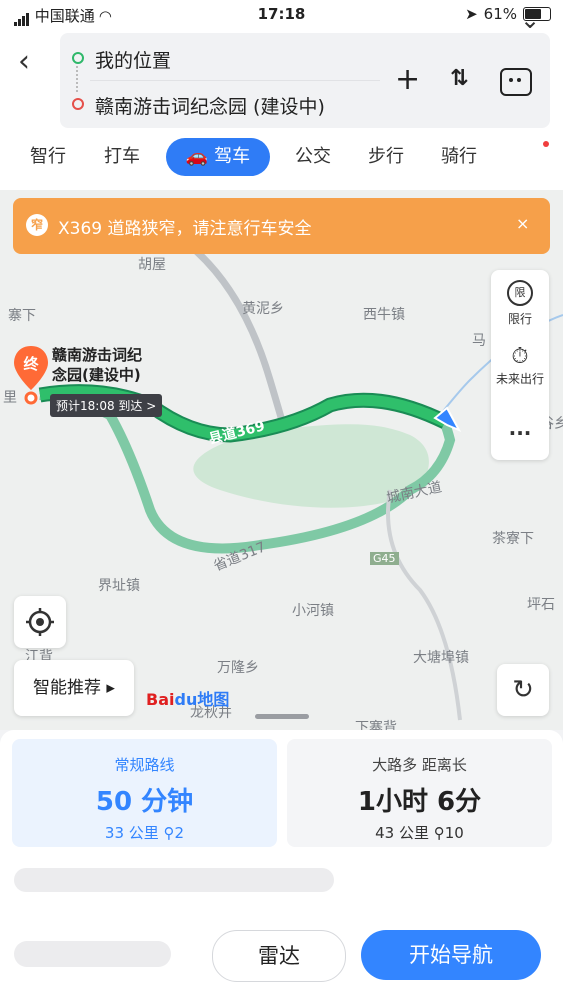 Image resolution: width=563 pixels, height=1000 pixels. I want to click on map-label: 万隆乡, so click(238, 668).